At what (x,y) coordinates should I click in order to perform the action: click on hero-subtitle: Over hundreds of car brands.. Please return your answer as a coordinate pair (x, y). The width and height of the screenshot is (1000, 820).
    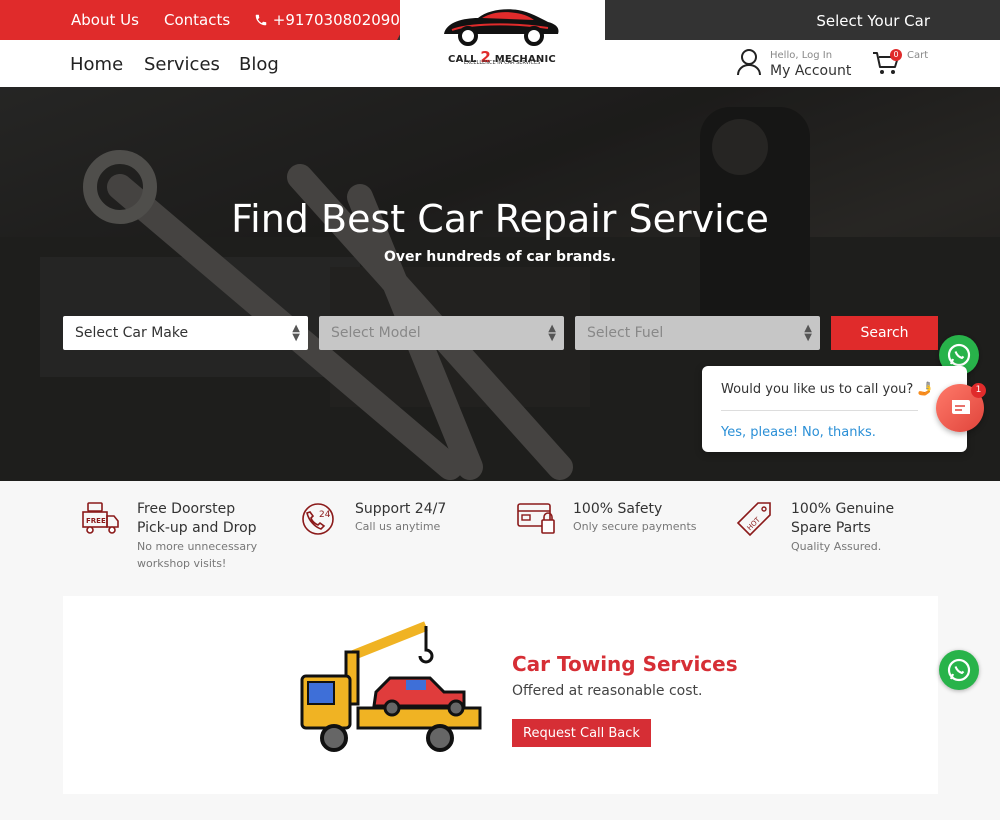
    Looking at the image, I should click on (500, 257).